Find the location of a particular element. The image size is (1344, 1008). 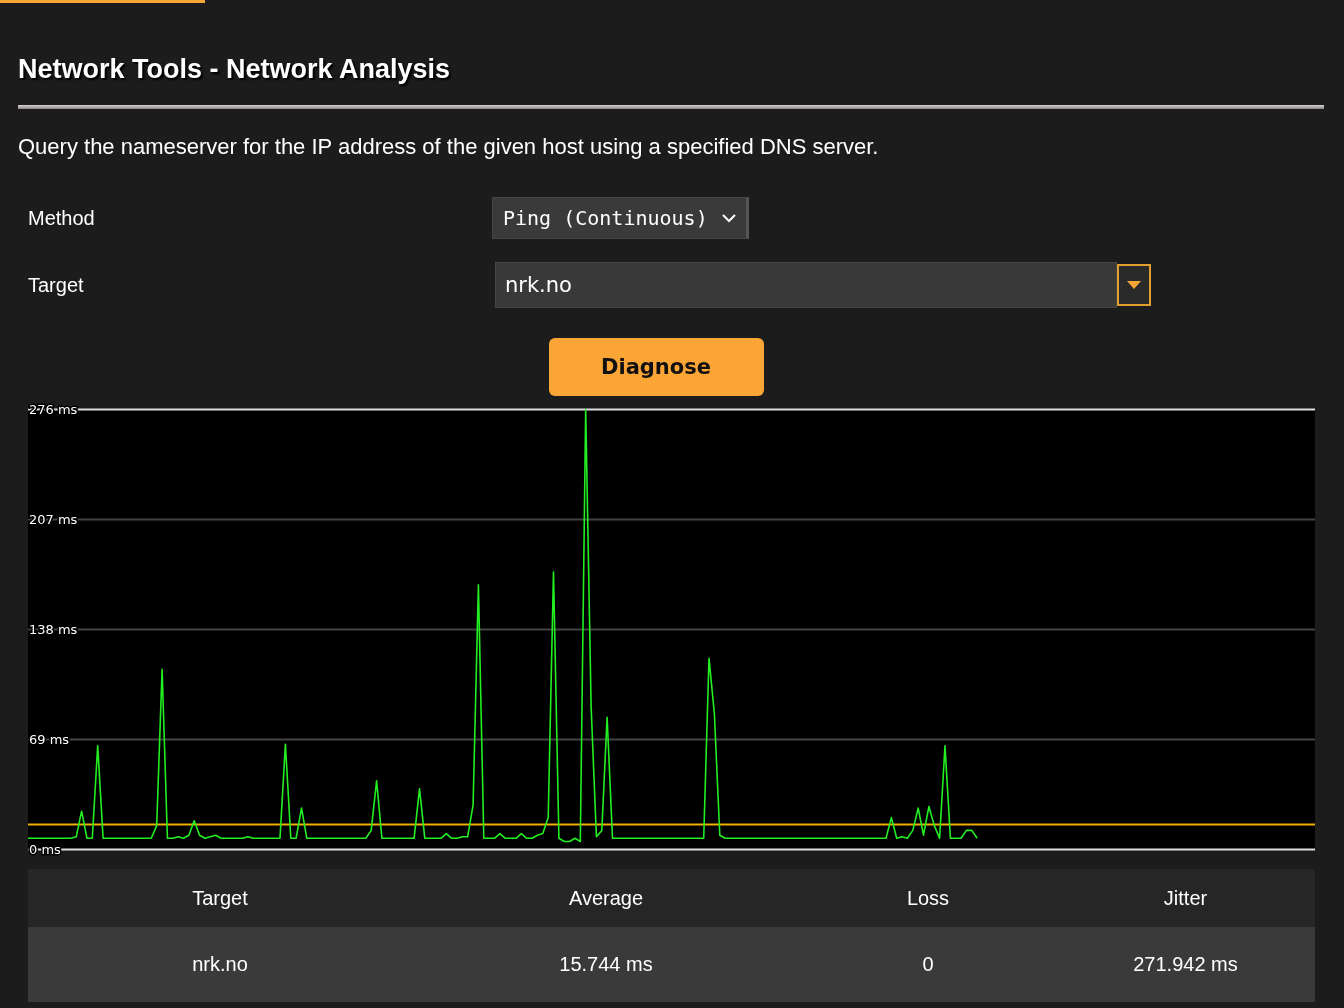

table-cell: nrk.no is located at coordinates (220, 964).